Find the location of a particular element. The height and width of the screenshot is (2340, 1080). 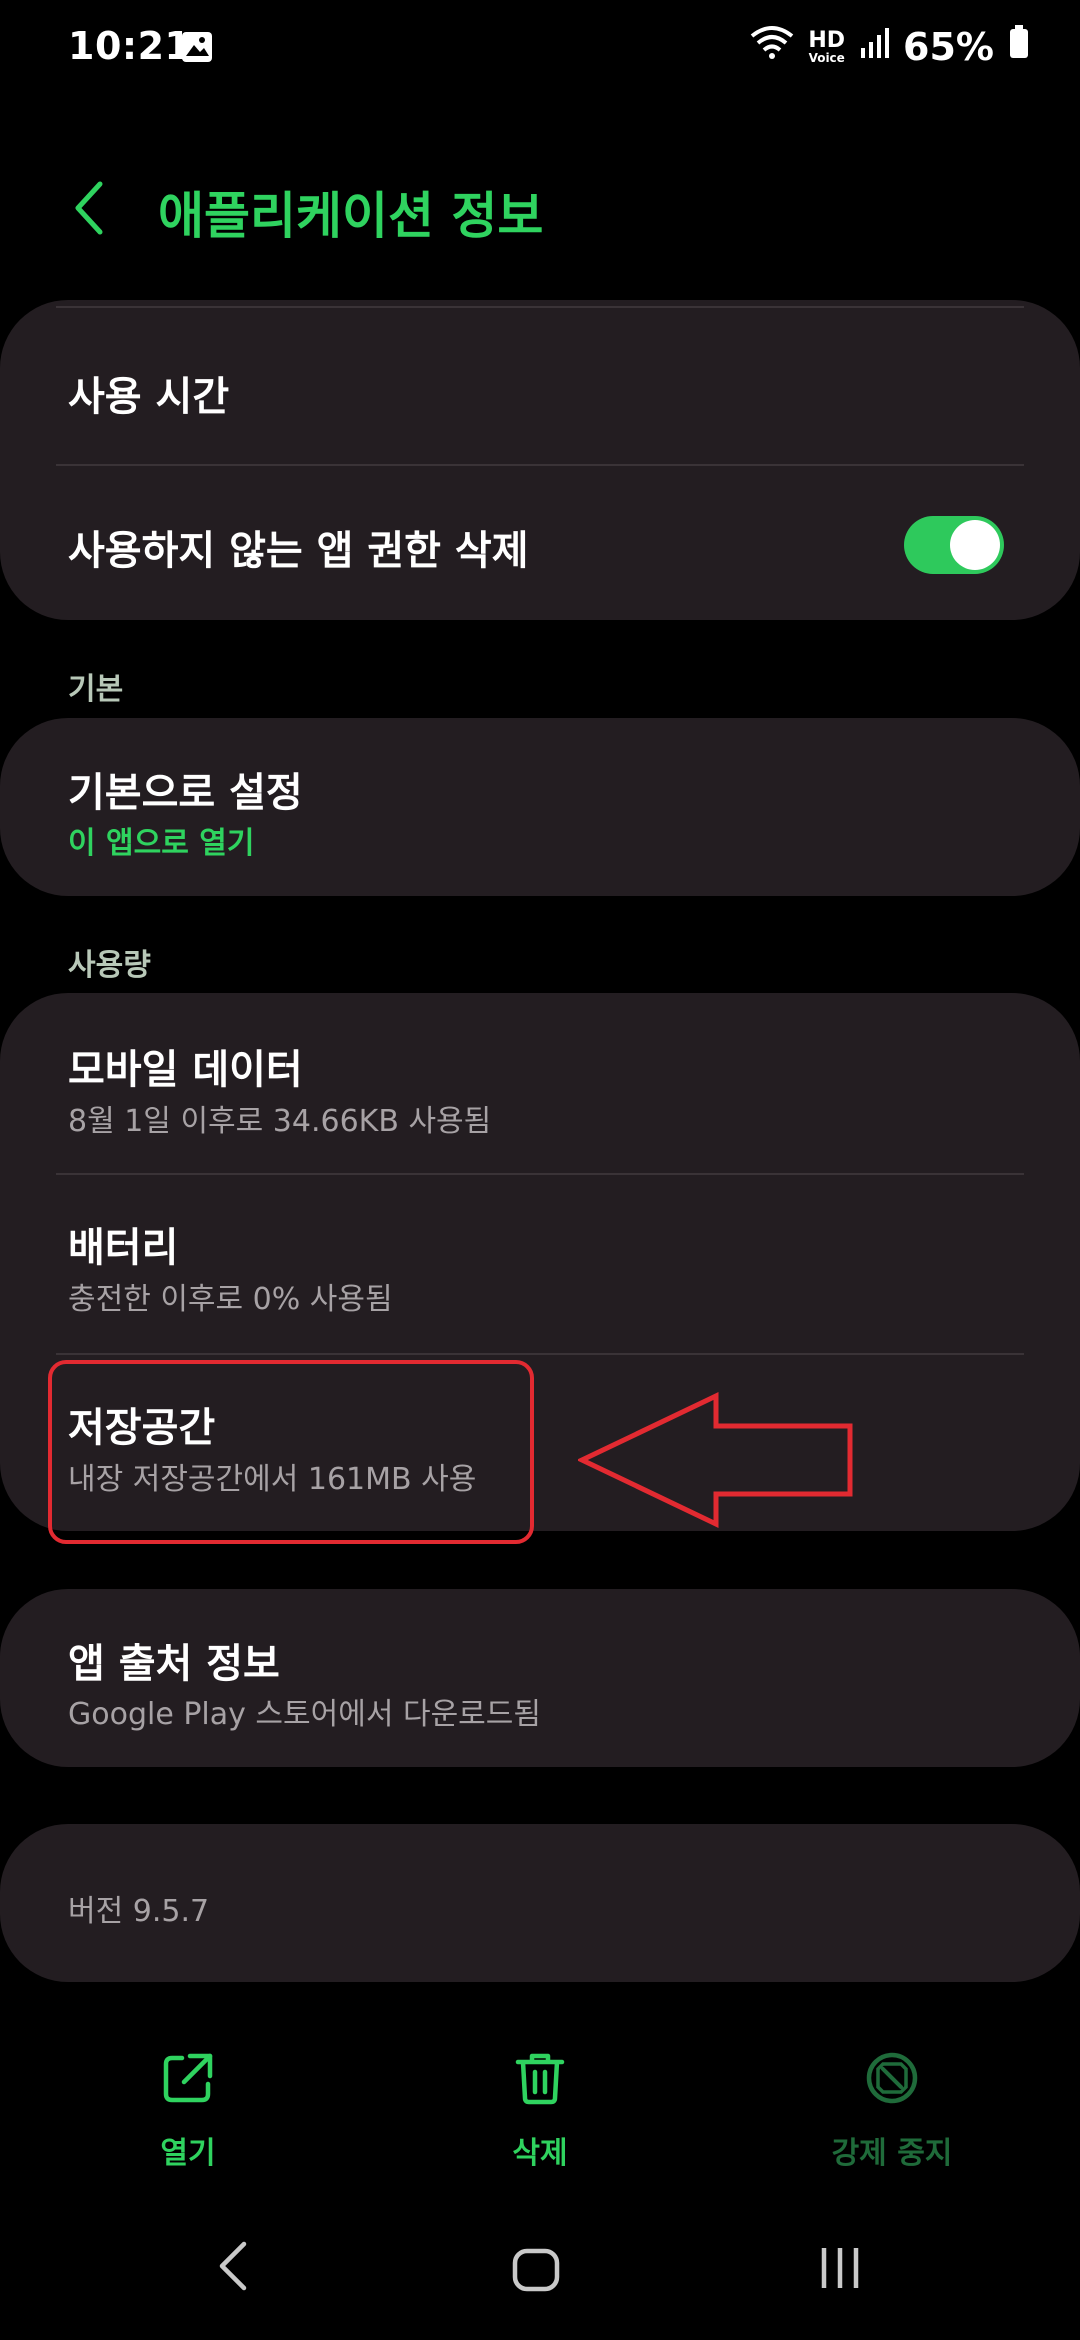

trash-icon is located at coordinates (540, 2079).